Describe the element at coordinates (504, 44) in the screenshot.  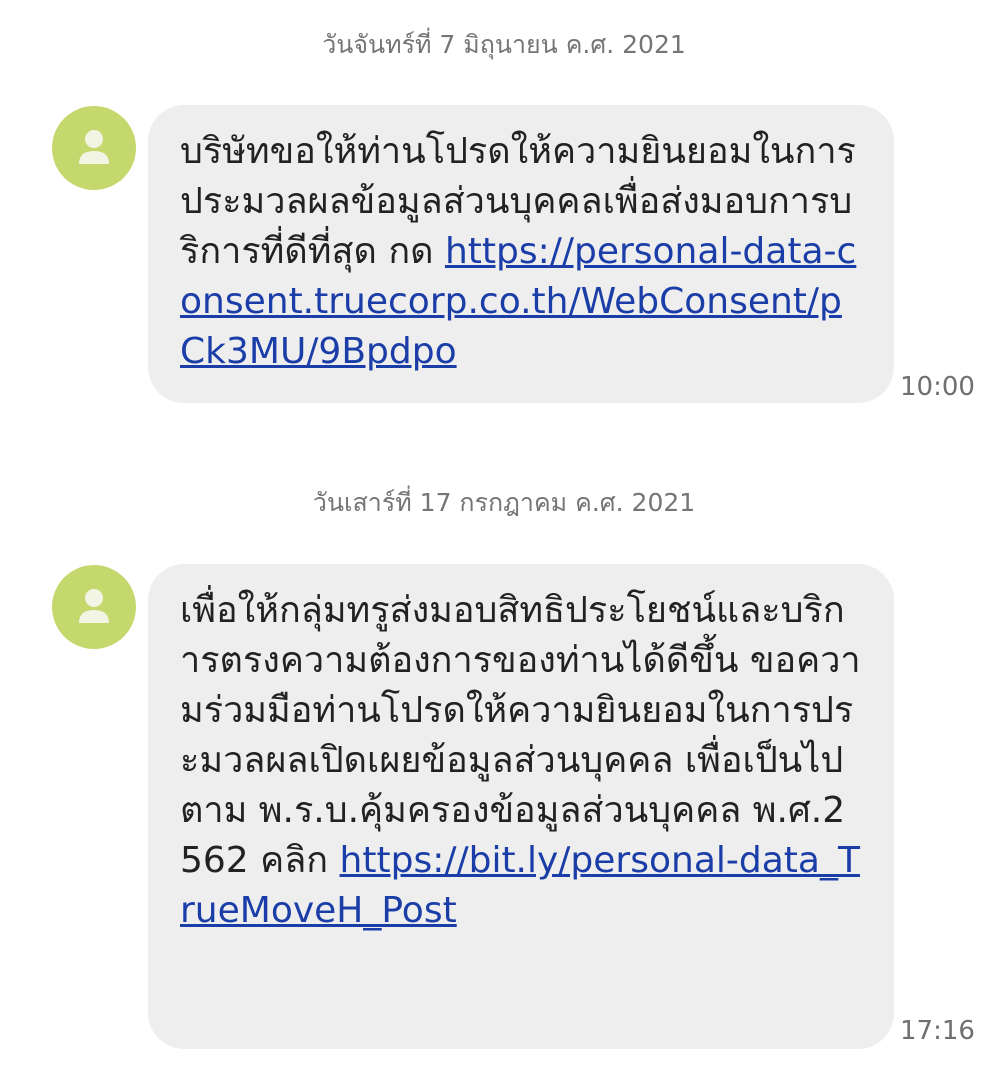
I see `date-separator: วันจันทร์ที่ 7 มิถุนายน ค.ศ. 2021` at that location.